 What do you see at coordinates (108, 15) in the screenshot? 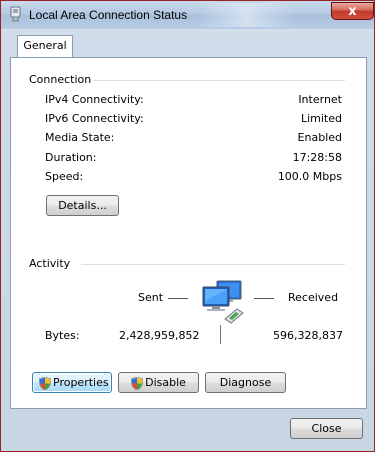
I see `window-title: Local Area Connection Status` at bounding box center [108, 15].